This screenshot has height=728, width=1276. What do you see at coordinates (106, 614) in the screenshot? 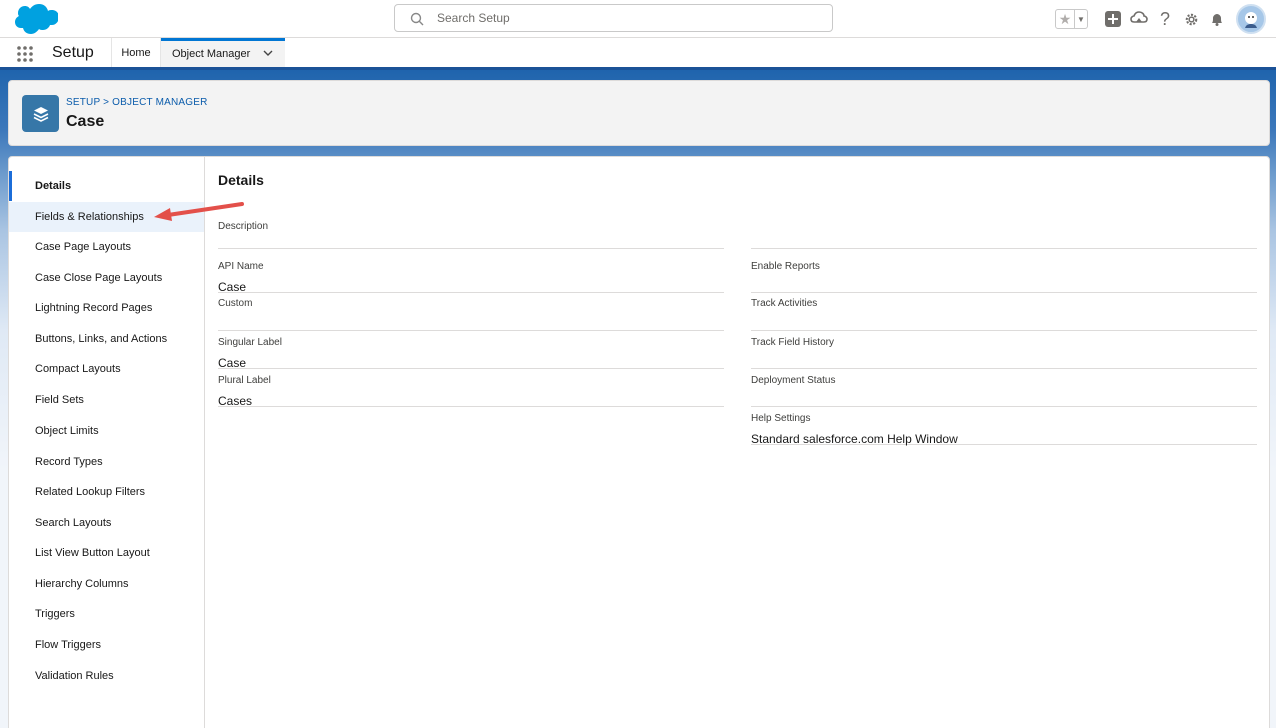
I see `sidebar-item-triggers: Triggers` at bounding box center [106, 614].